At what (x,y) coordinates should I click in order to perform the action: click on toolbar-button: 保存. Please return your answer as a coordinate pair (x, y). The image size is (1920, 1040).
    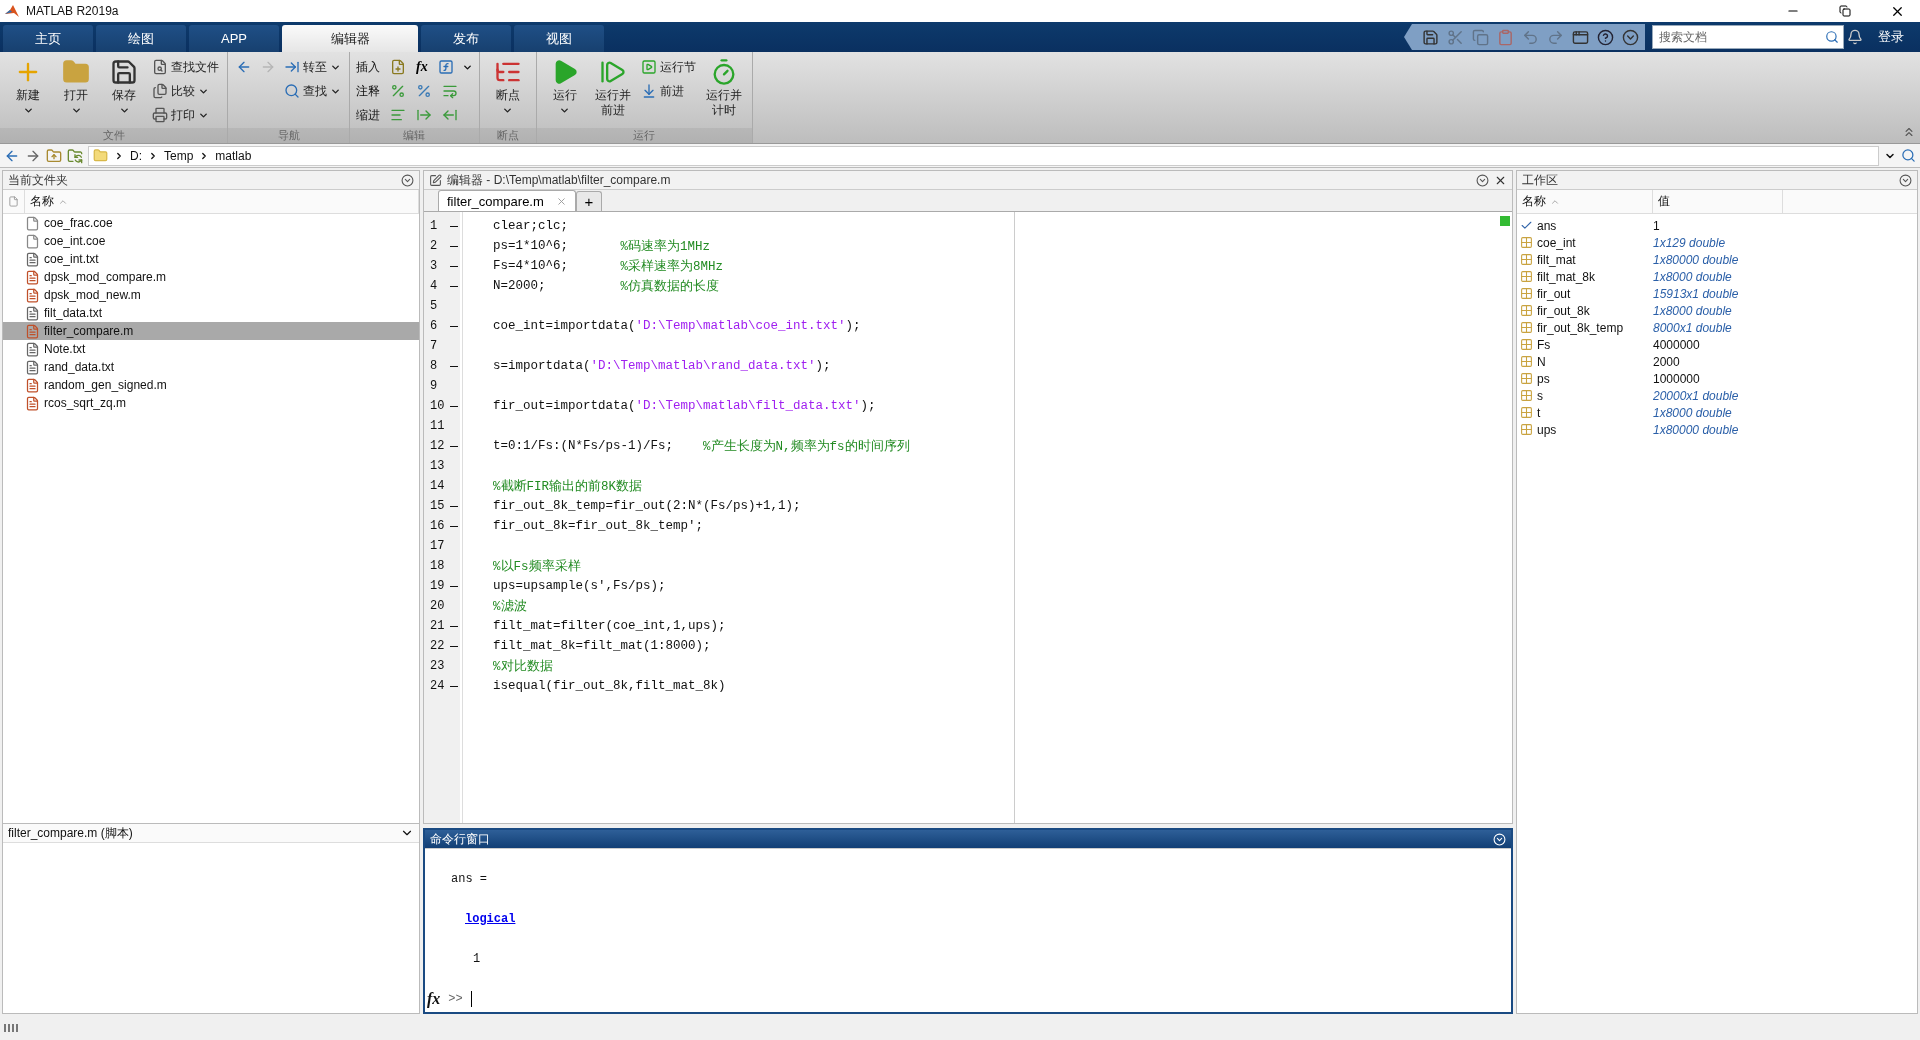
    Looking at the image, I should click on (124, 87).